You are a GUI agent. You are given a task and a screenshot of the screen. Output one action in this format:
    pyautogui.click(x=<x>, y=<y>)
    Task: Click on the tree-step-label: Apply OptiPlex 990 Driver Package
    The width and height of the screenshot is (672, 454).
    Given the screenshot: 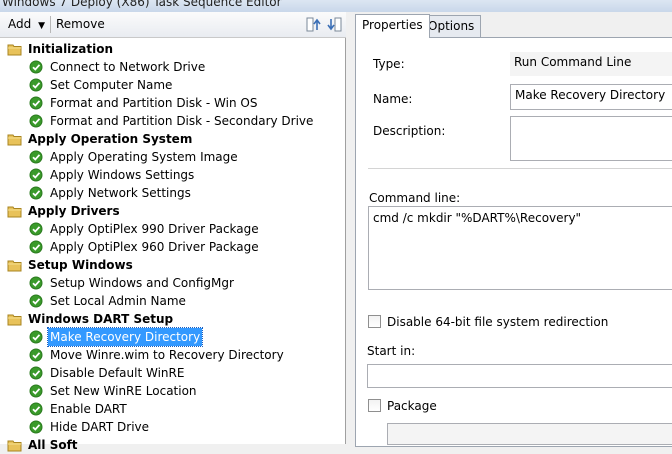 What is the action you would take?
    pyautogui.click(x=154, y=229)
    